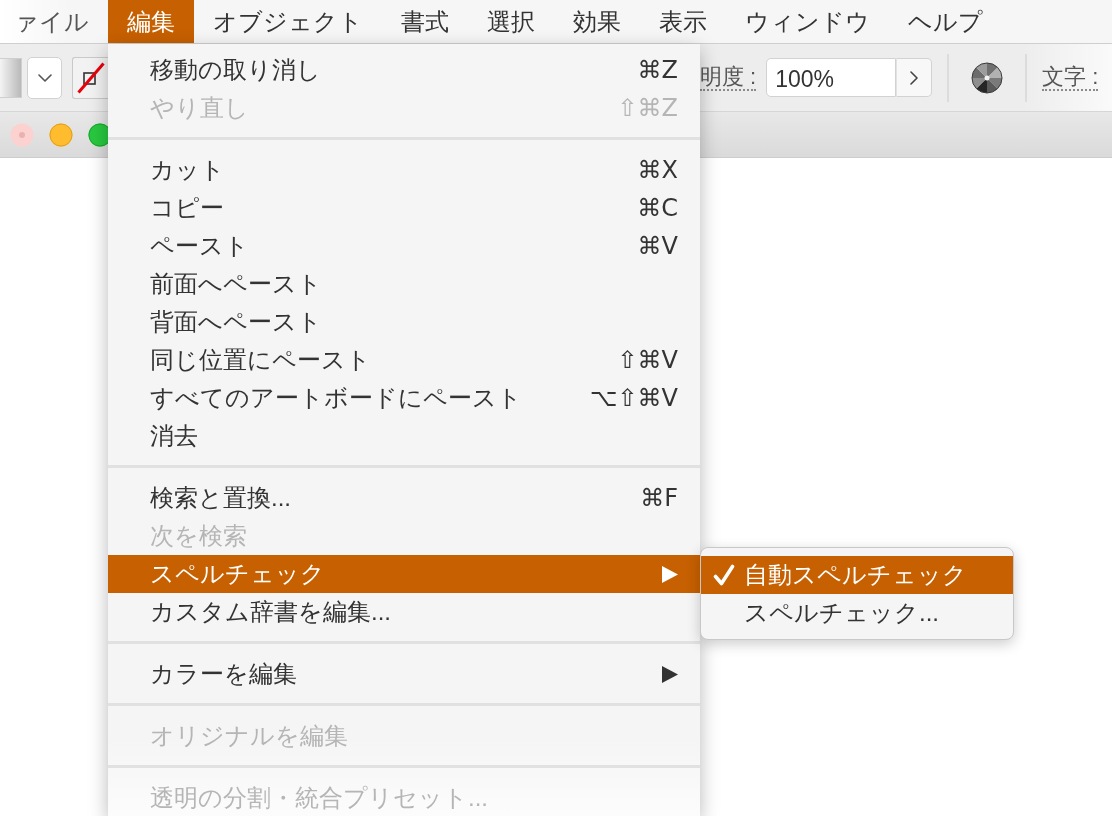 The height and width of the screenshot is (816, 1112). I want to click on percent-field: 100%, so click(831, 77).